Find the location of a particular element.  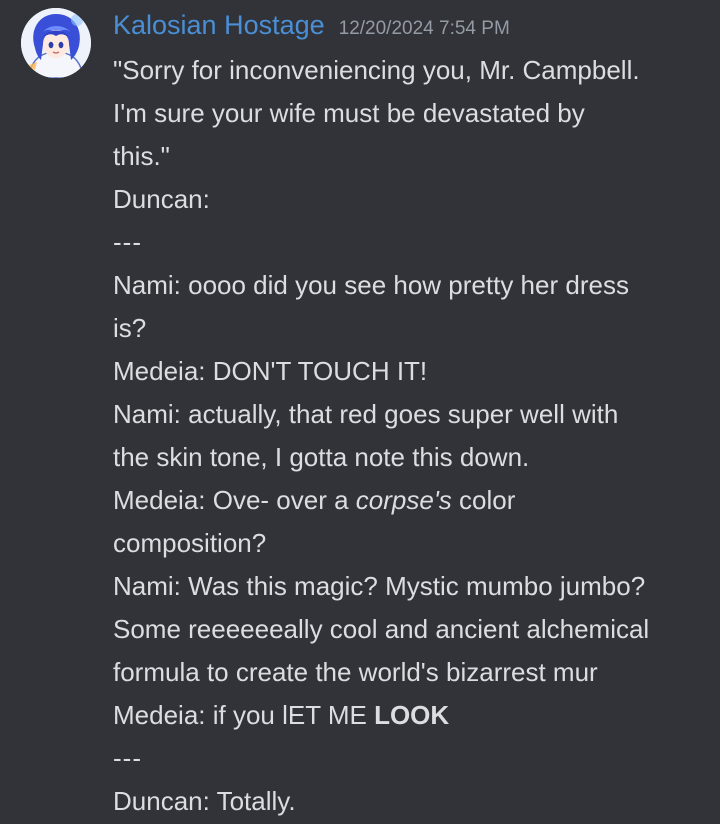

message-line: Medeia: if you lET ME LOOK is located at coordinates (413, 715).